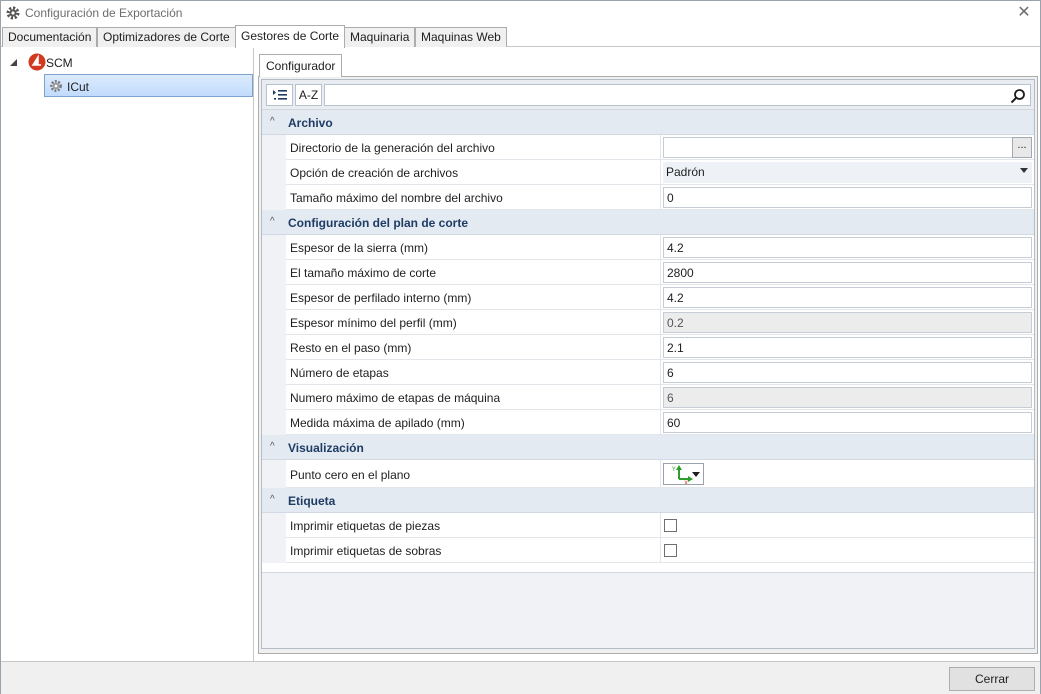  I want to click on property-row: Tamaño máximo del nombre del archivo 0, so click(648, 197).